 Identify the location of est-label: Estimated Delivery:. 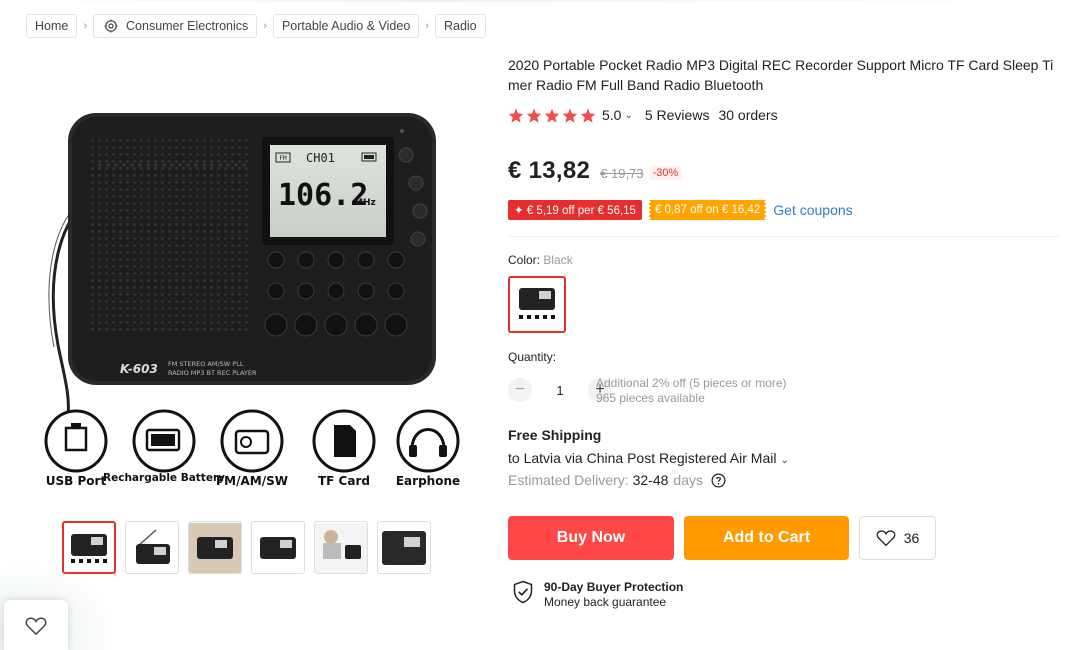
(568, 480).